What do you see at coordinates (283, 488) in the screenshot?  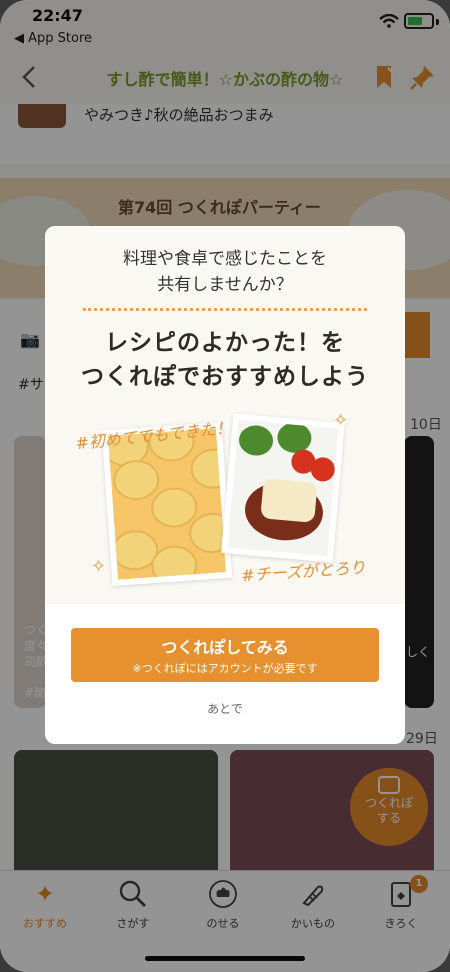 I see `hamburg-steak-photo` at bounding box center [283, 488].